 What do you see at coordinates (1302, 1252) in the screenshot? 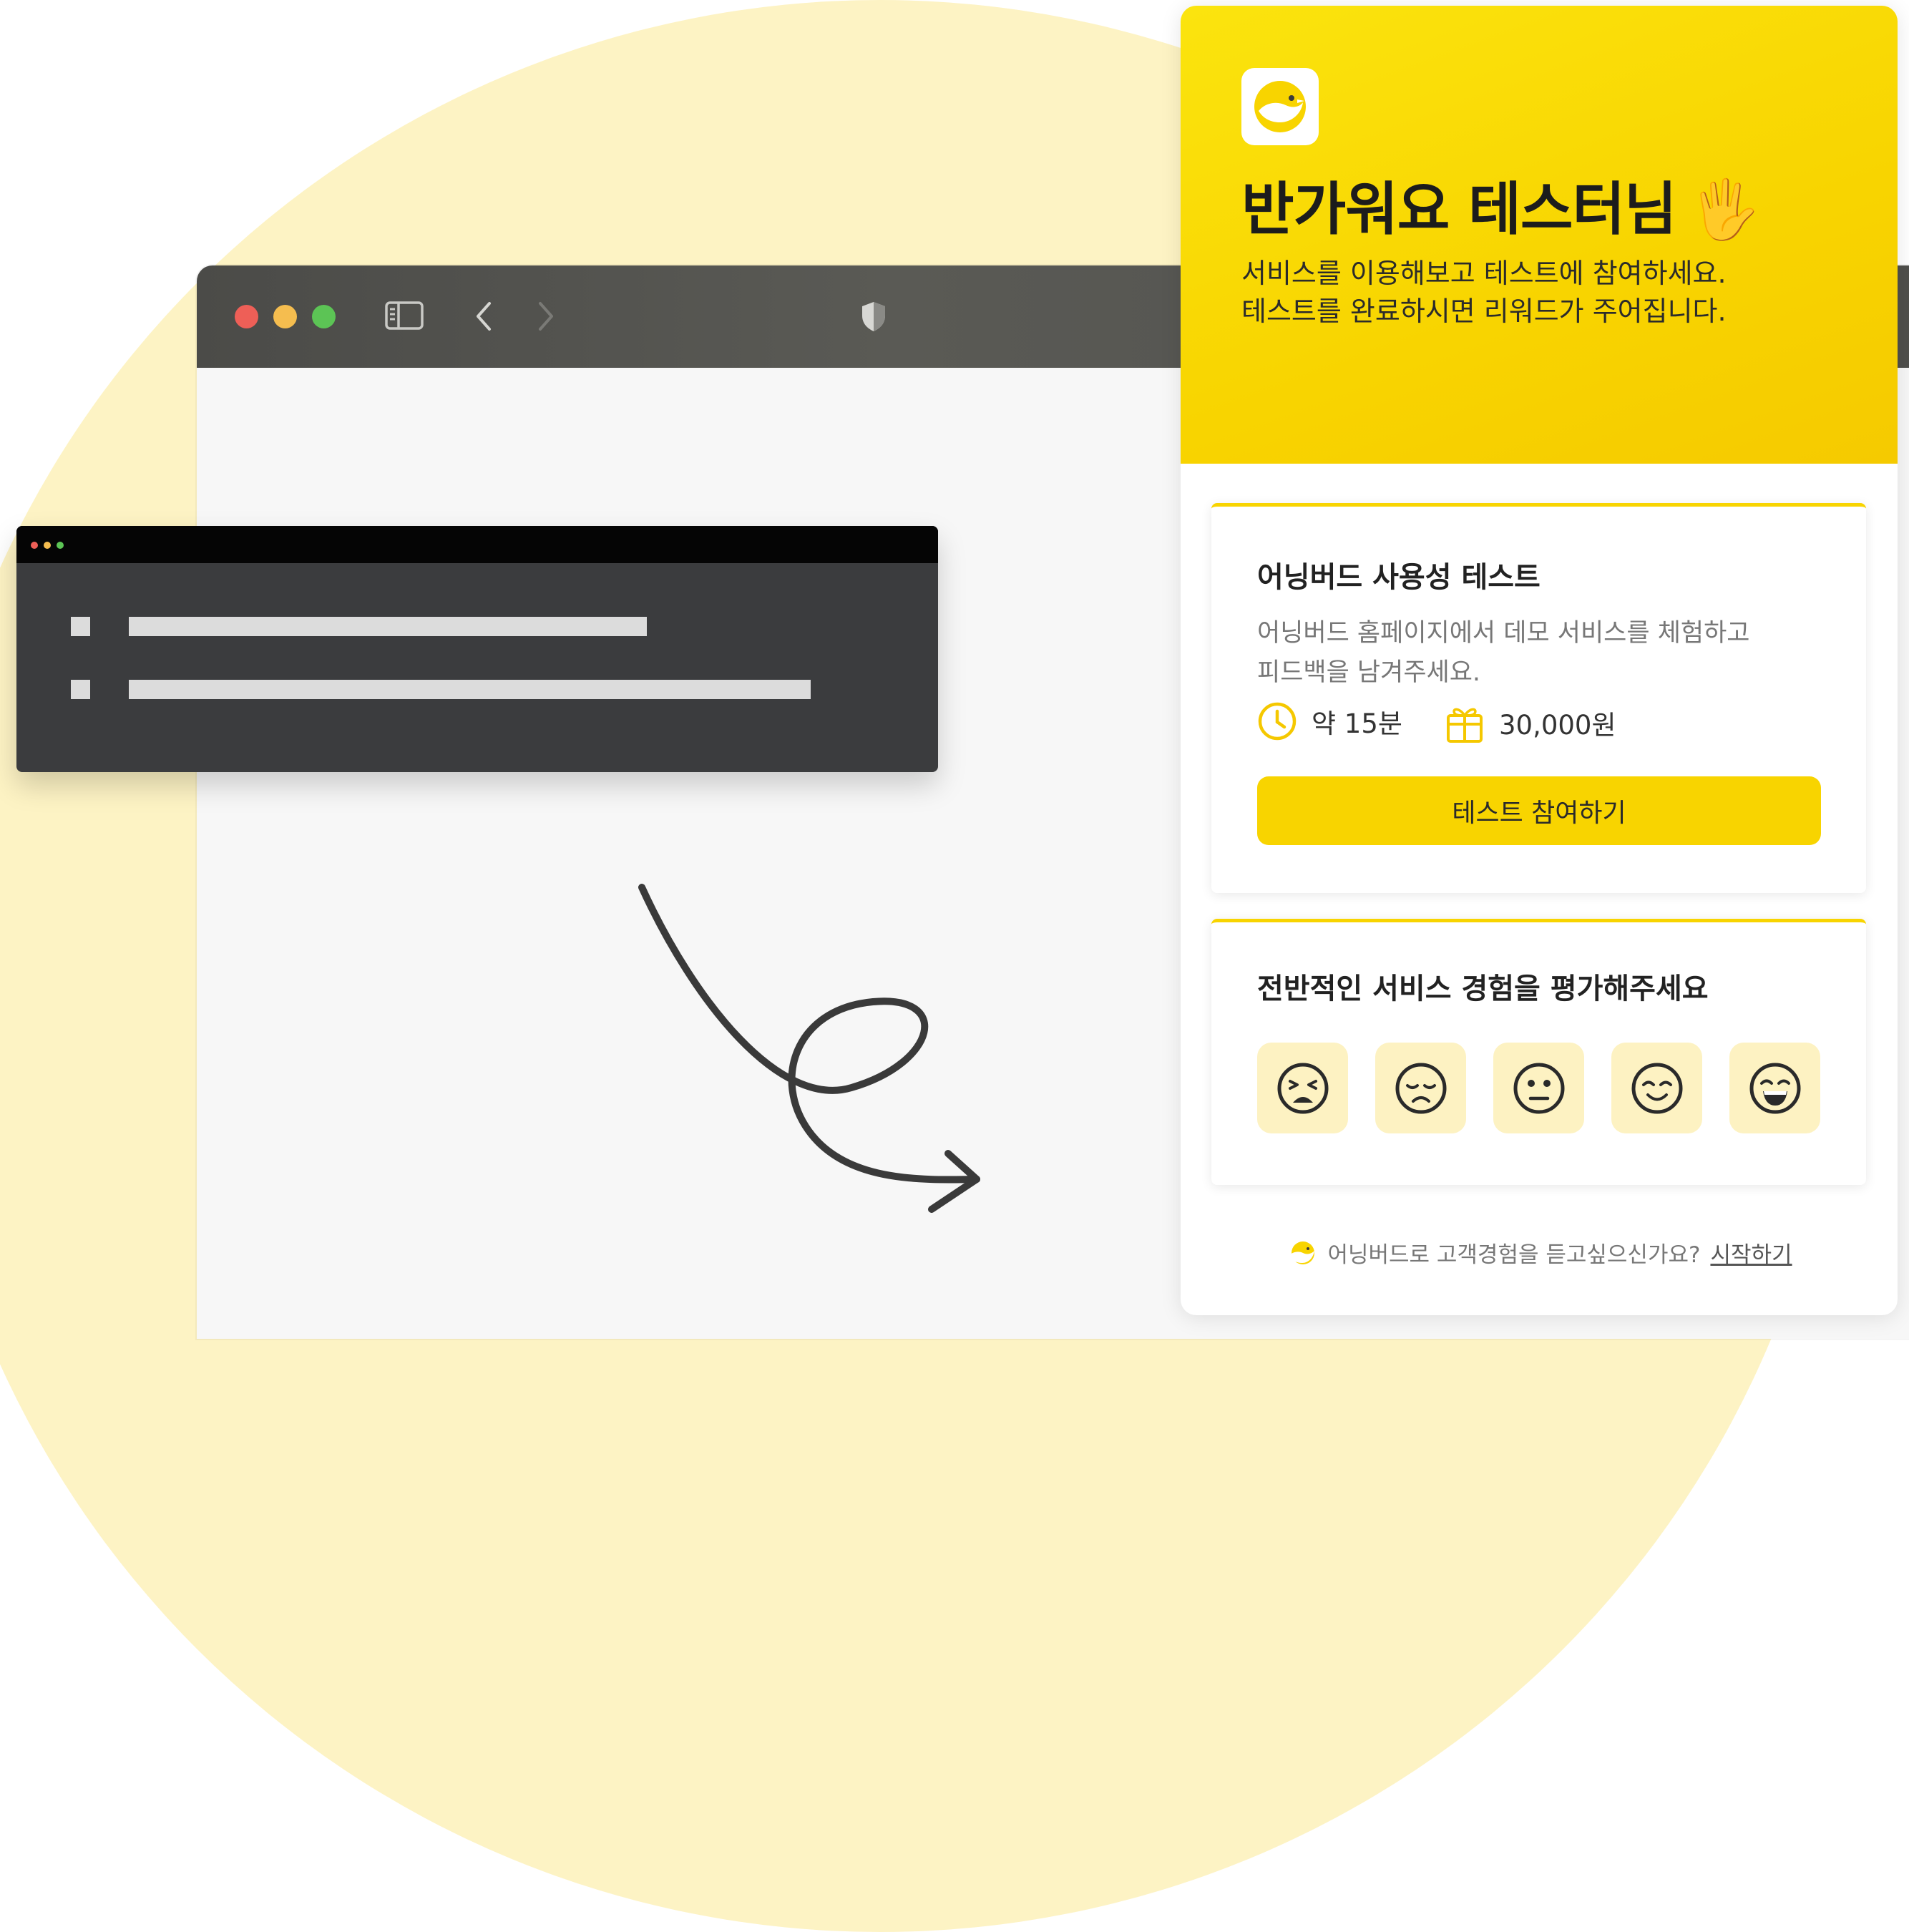
I see `bird-logo-small-icon` at bounding box center [1302, 1252].